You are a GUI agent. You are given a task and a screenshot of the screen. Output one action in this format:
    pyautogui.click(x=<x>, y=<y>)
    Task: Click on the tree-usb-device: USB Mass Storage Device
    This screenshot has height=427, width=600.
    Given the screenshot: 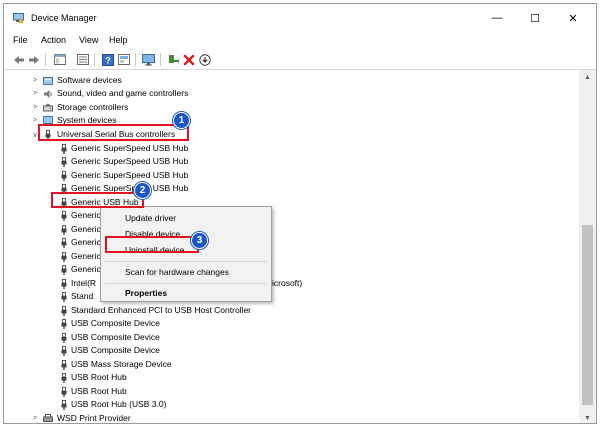 What is the action you would take?
    pyautogui.click(x=204, y=364)
    